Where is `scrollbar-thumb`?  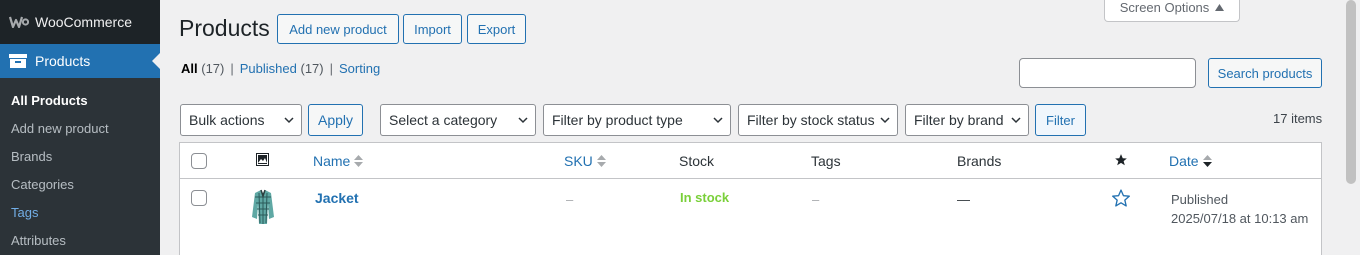
scrollbar-thumb is located at coordinates (1351, 92).